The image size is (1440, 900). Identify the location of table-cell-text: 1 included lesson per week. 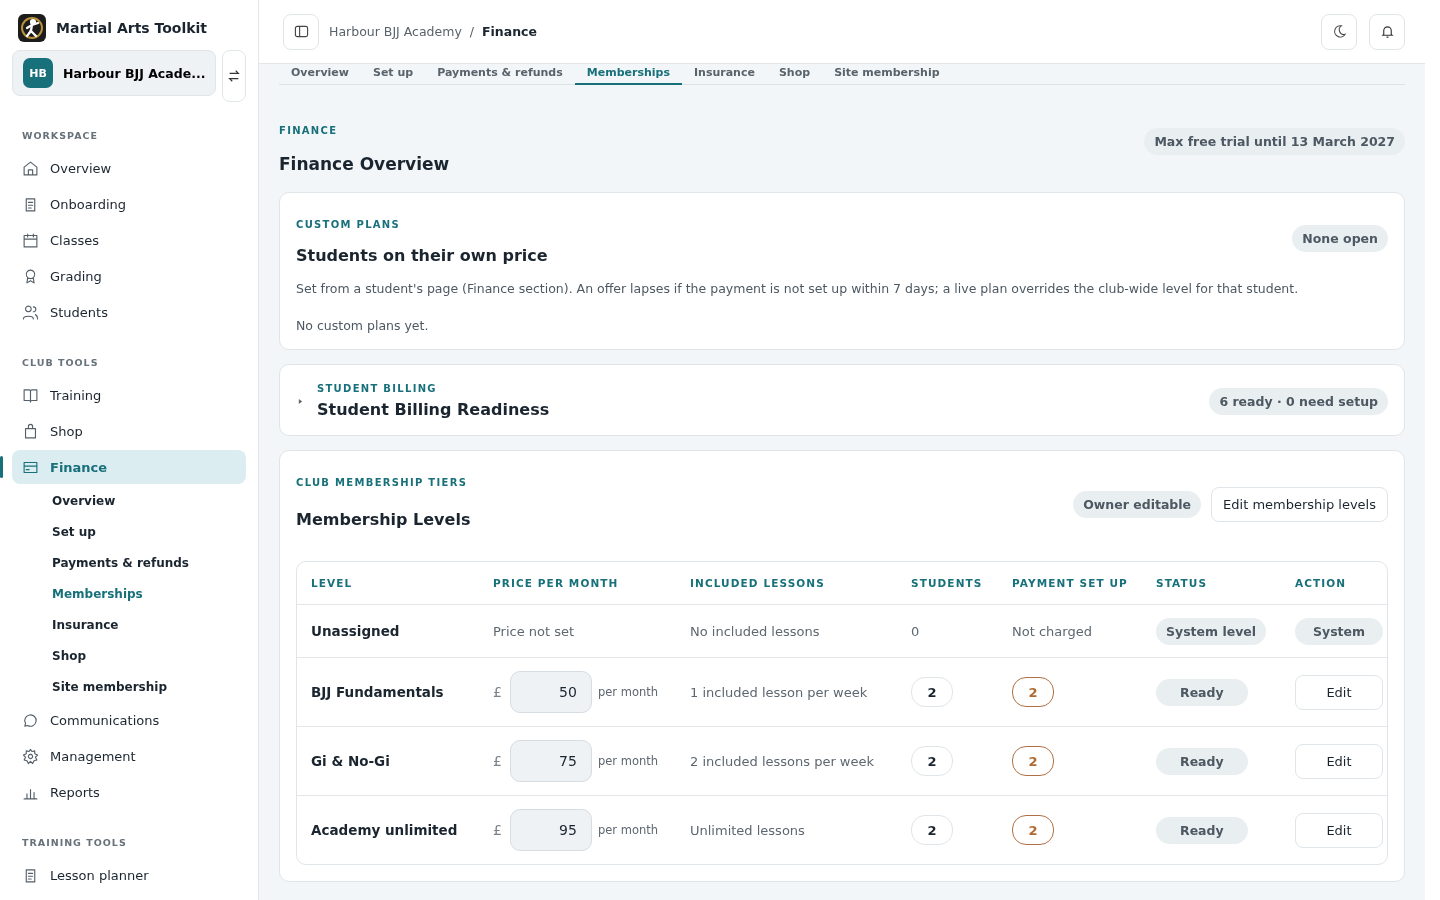
(779, 692).